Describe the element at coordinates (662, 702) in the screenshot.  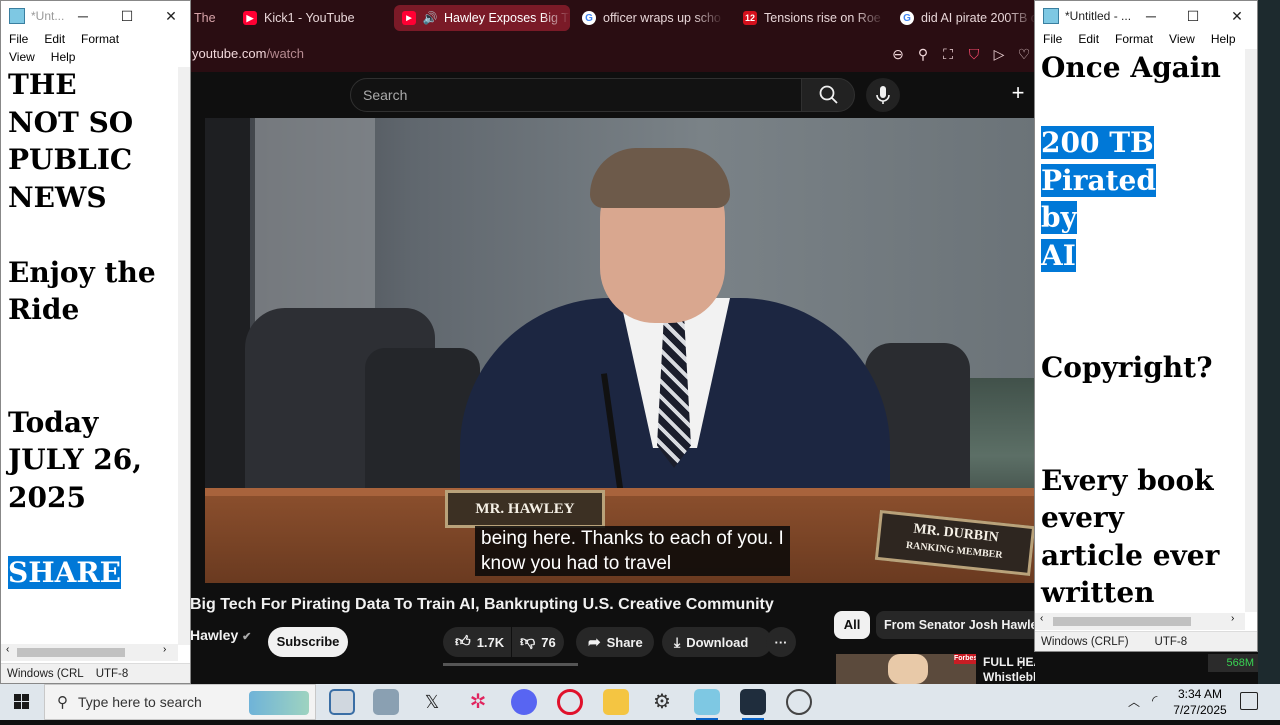
I see `settings-gear-icon: ⚙` at that location.